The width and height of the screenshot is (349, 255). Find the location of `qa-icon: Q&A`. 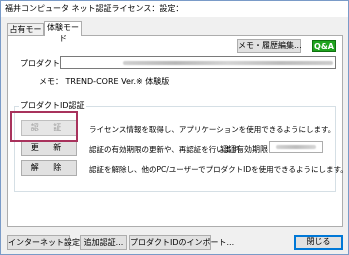

qa-icon: Q&A is located at coordinates (324, 46).